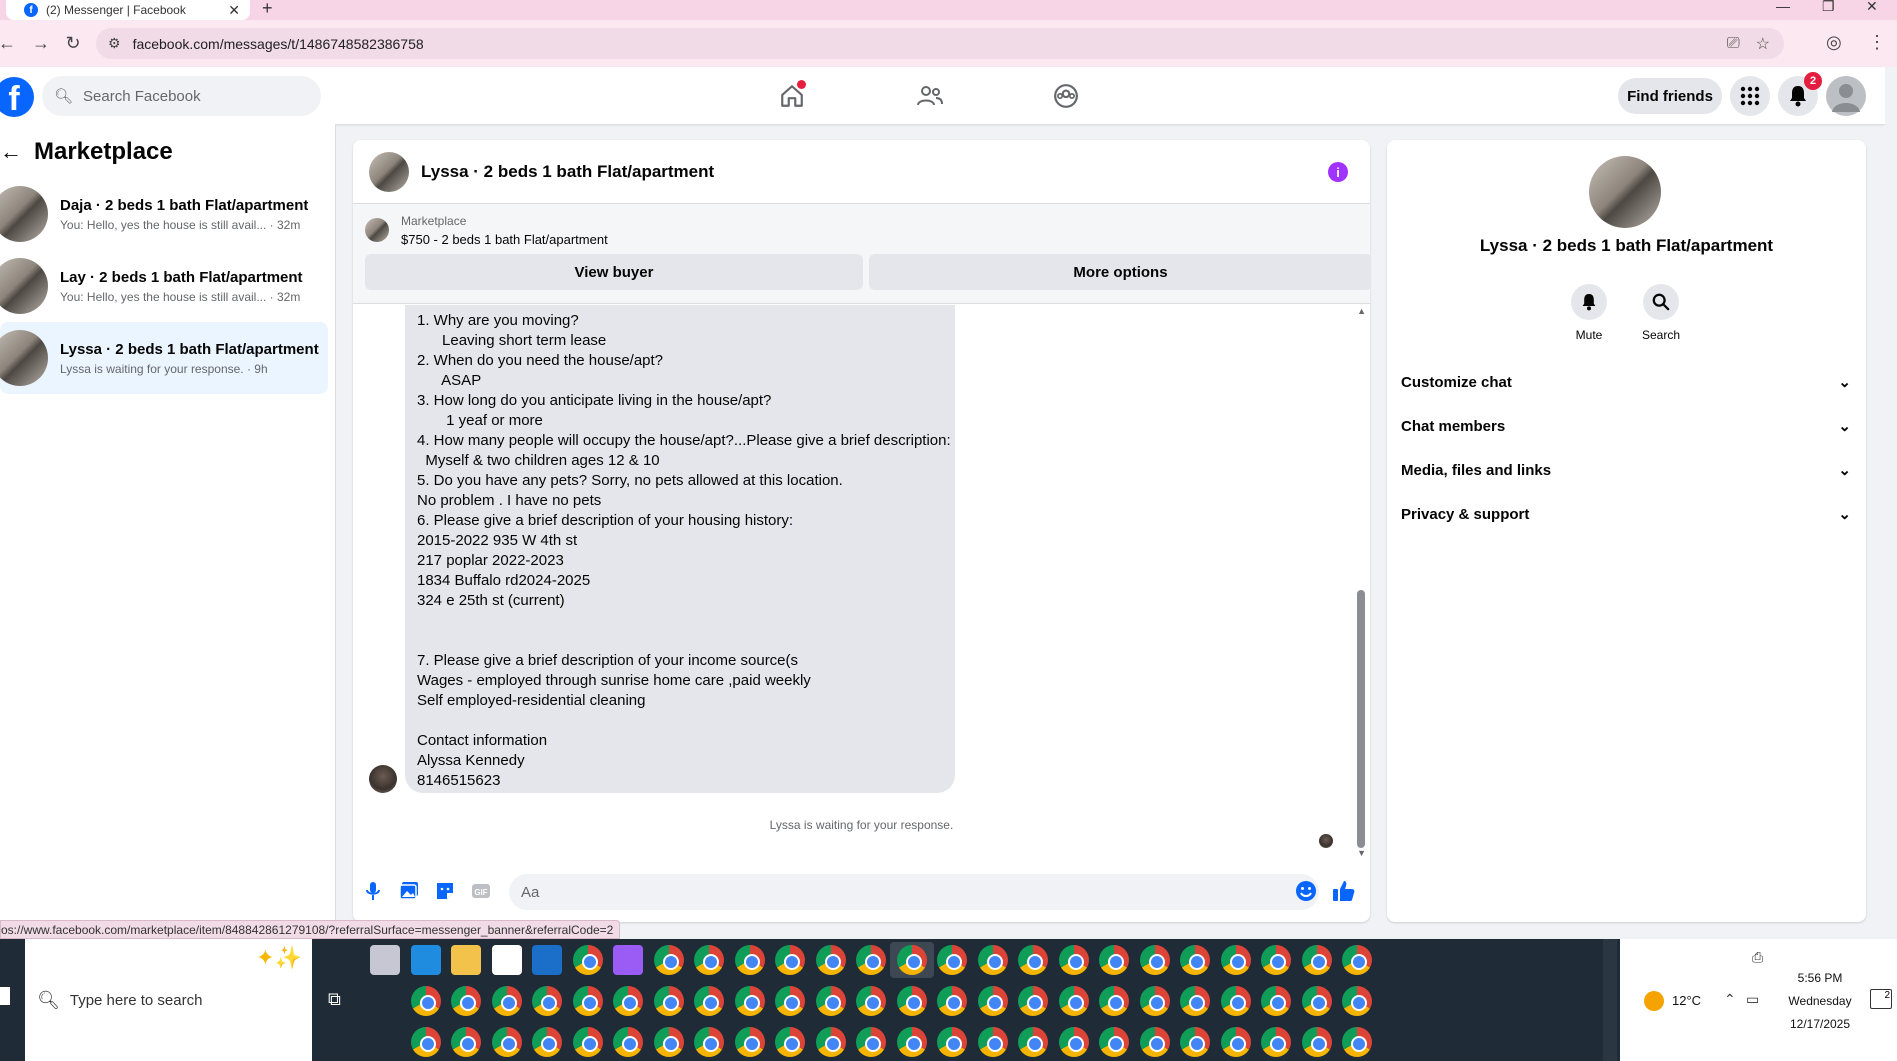  What do you see at coordinates (1846, 96) in the screenshot?
I see `account-avatar` at bounding box center [1846, 96].